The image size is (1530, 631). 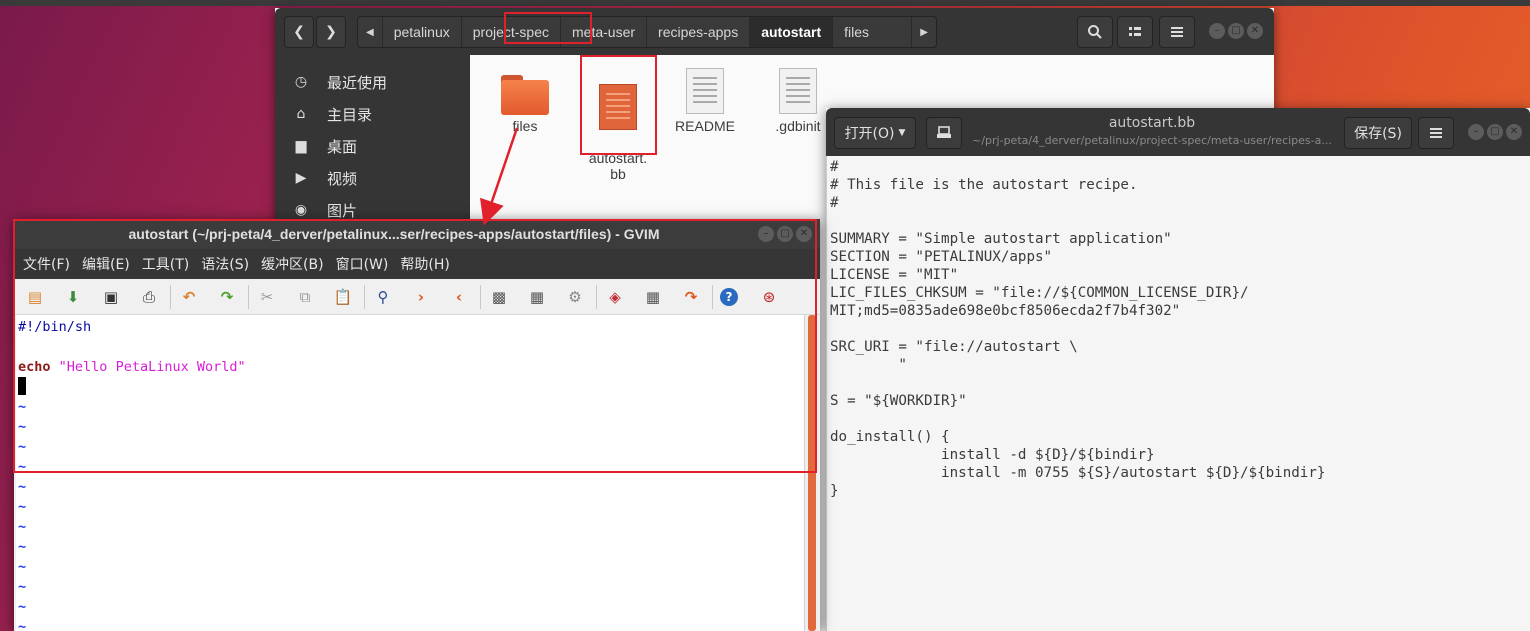 I want to click on new-document-icon, so click(x=944, y=132).